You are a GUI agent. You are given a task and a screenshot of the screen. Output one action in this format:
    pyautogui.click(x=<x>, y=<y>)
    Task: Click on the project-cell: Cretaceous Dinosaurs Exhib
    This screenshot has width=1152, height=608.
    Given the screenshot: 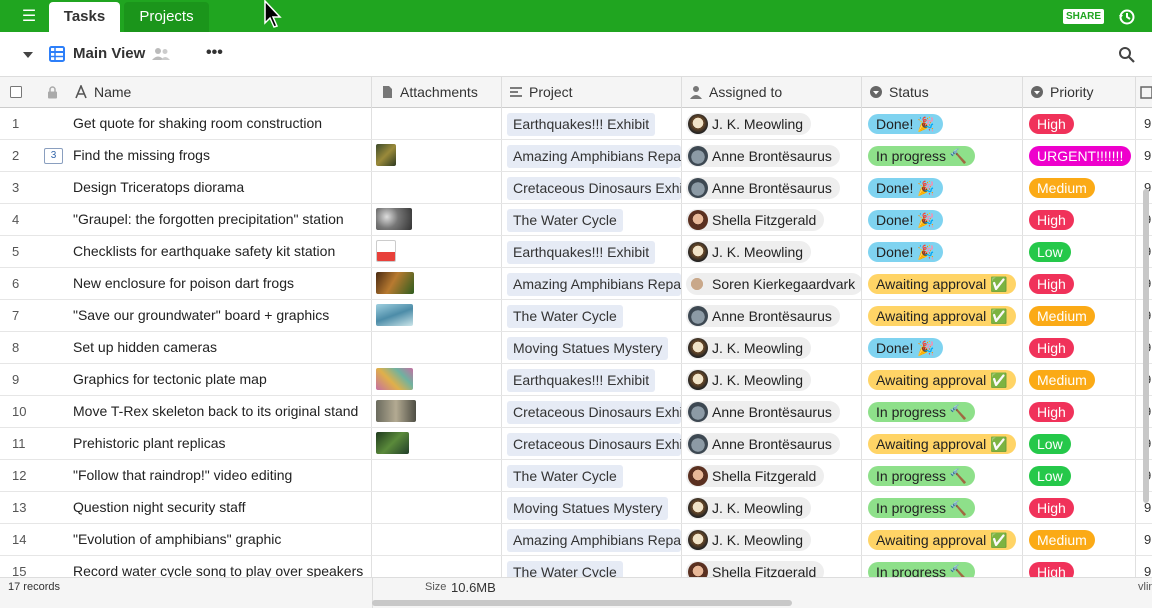 What is the action you would take?
    pyautogui.click(x=592, y=187)
    